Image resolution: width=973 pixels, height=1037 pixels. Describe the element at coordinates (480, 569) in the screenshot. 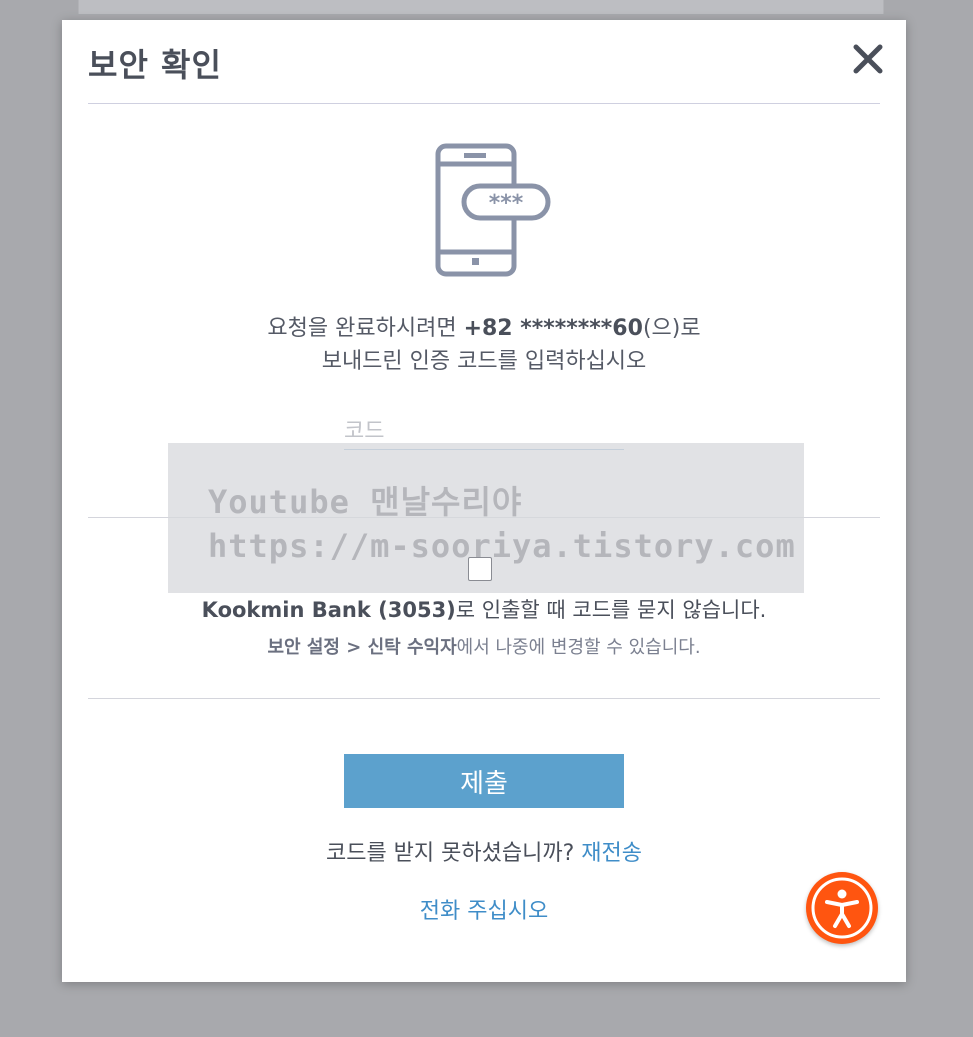

I see `remember-device-checkbox` at that location.